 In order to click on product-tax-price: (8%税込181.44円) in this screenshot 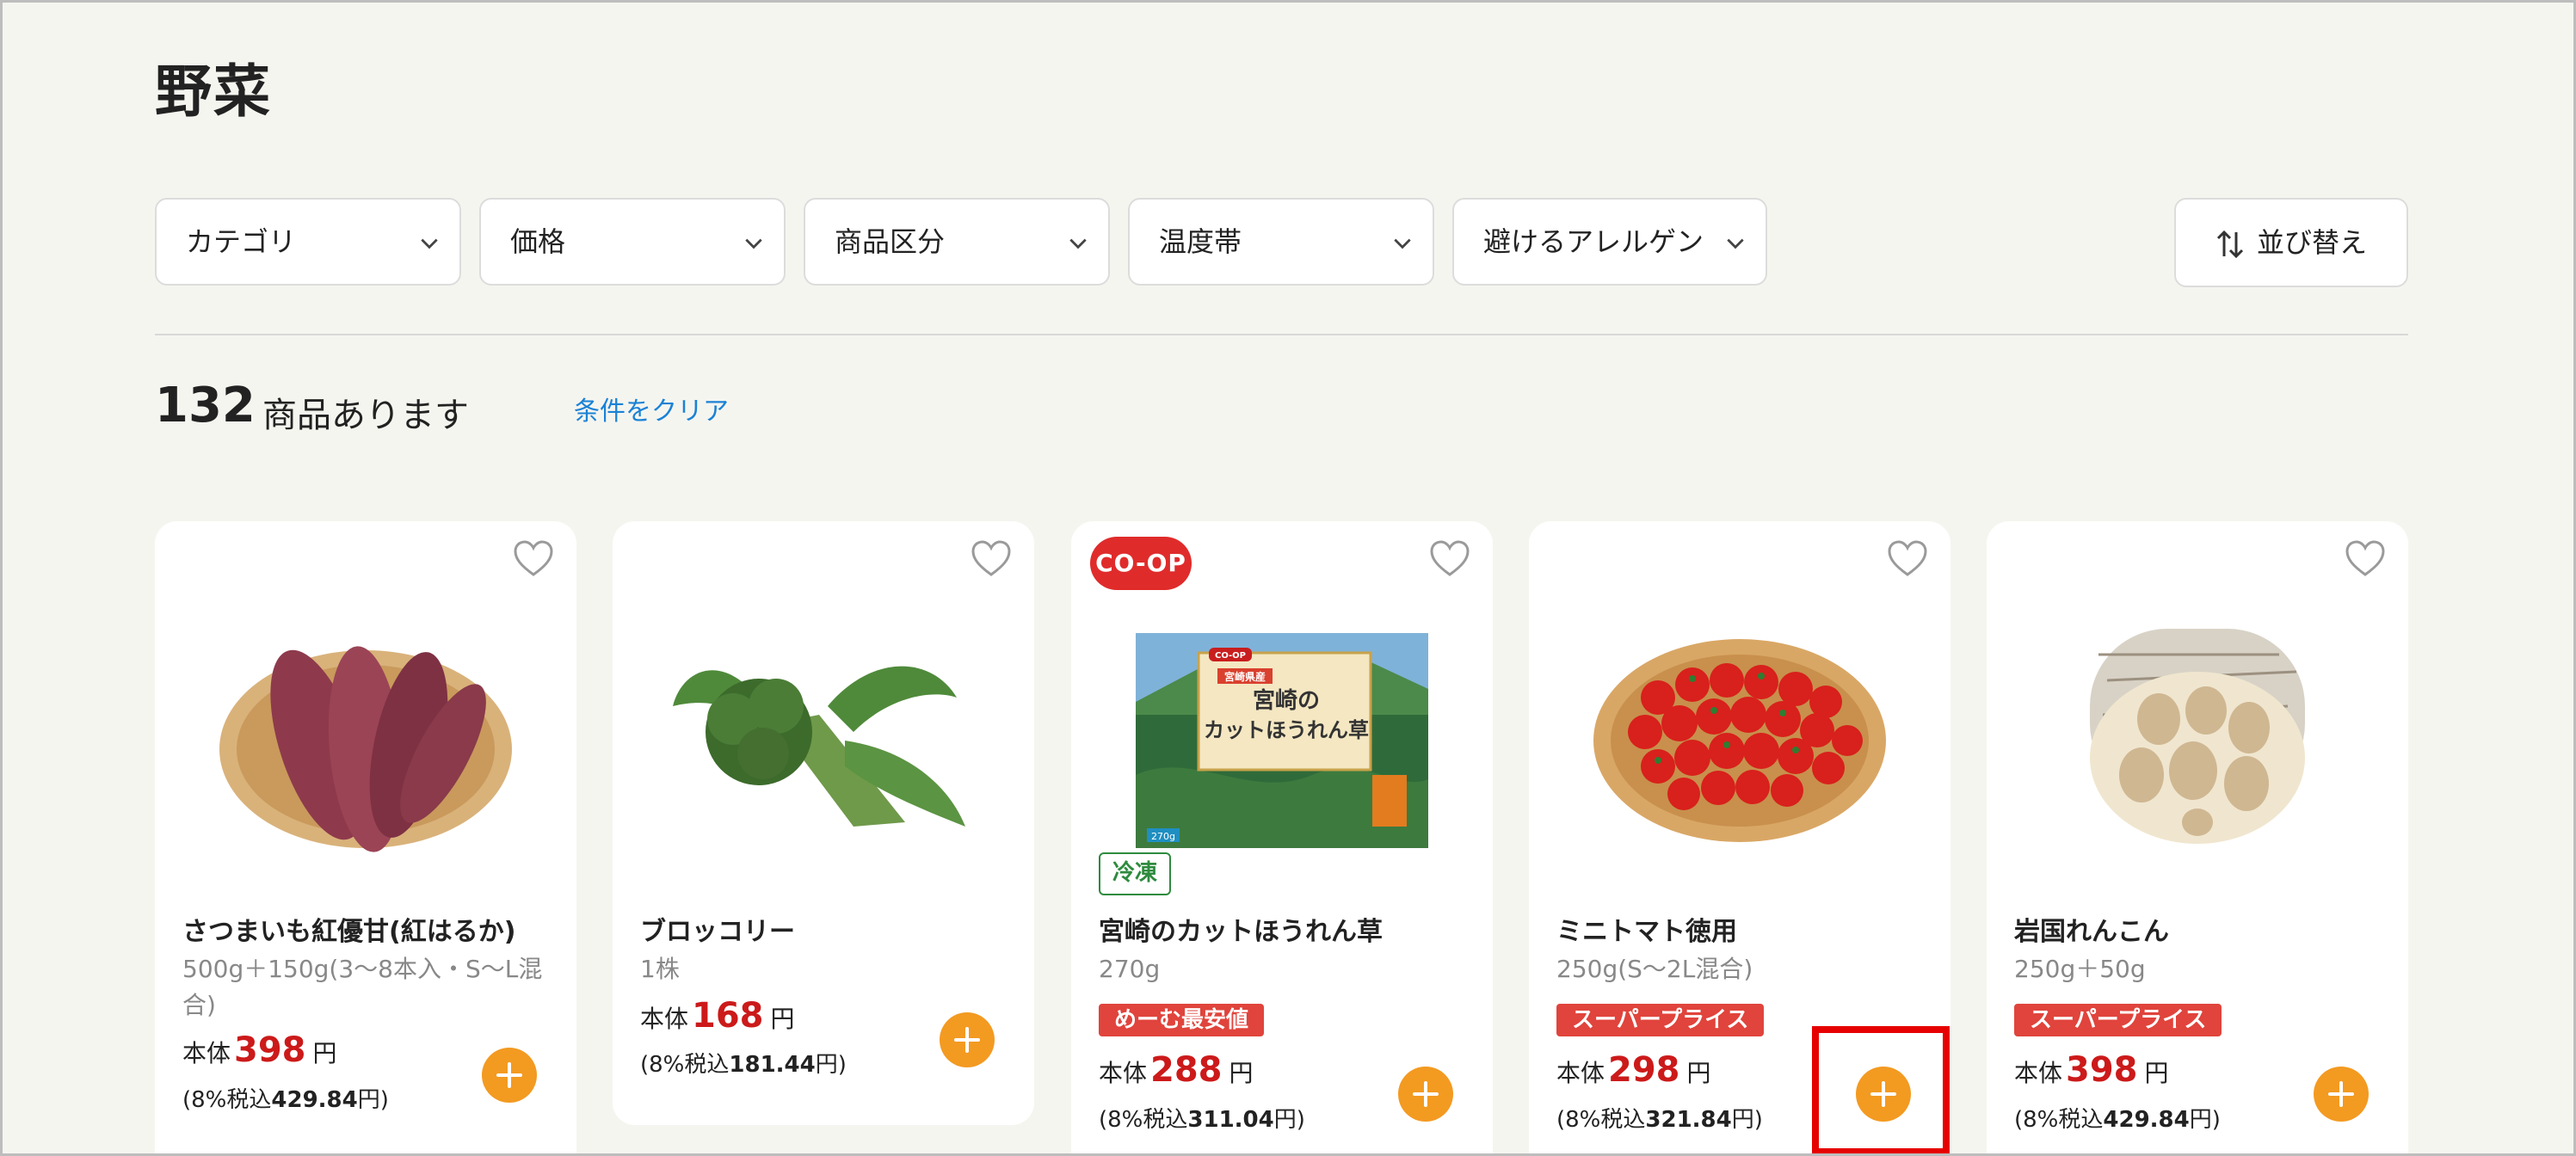, I will do `click(744, 1063)`.